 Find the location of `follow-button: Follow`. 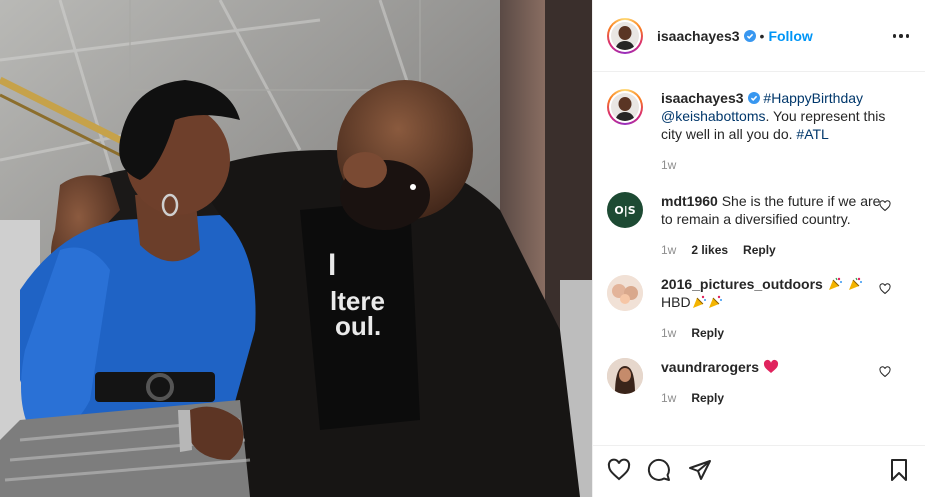

follow-button: Follow is located at coordinates (790, 36).